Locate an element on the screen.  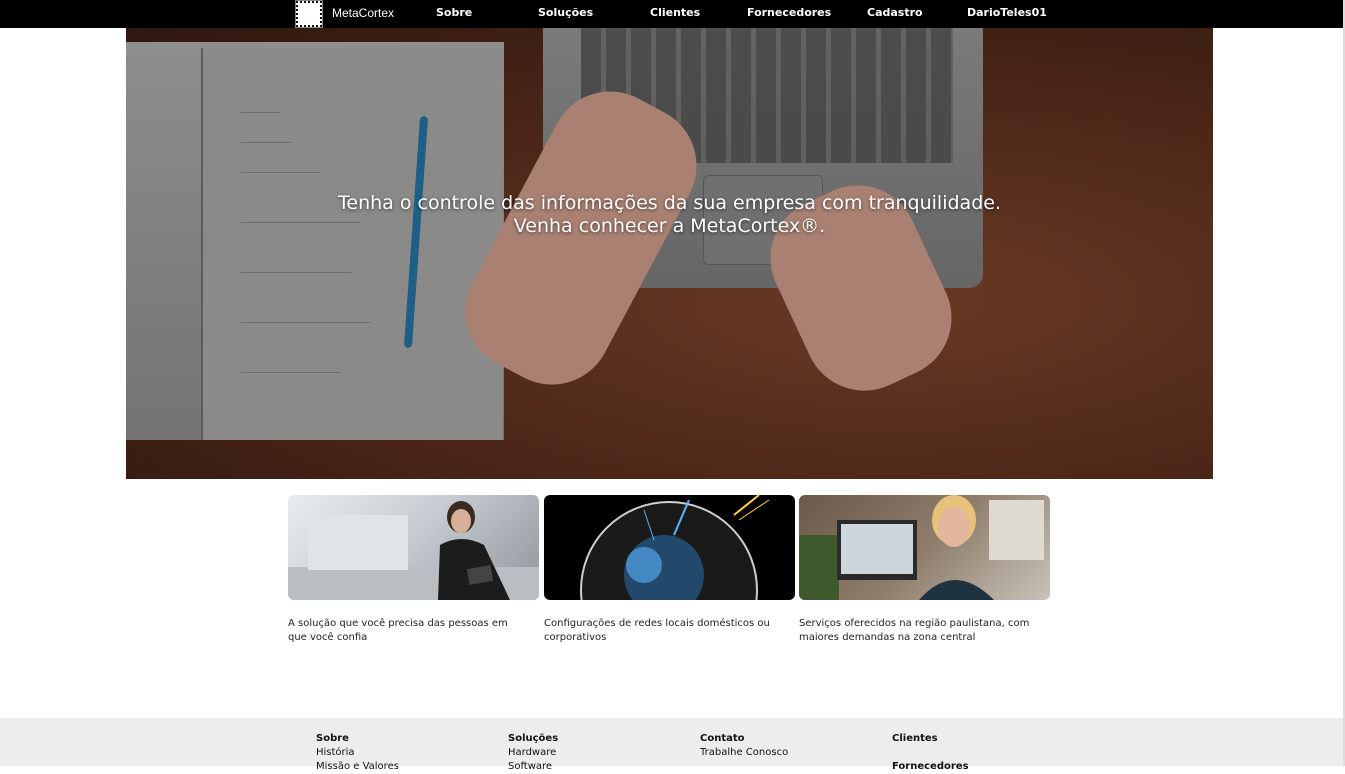
nav-user-account: DarioTeles01 is located at coordinates (1007, 12).